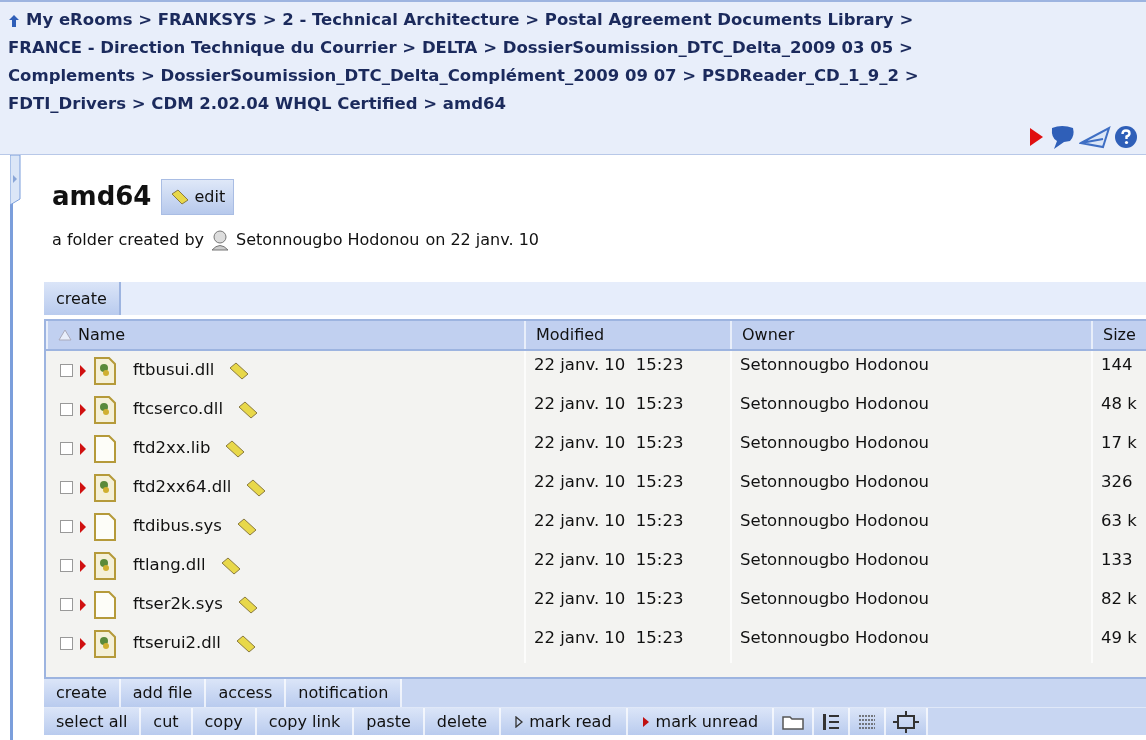 Image resolution: width=1146 pixels, height=740 pixels. I want to click on breadcrumb-link: amd64, so click(474, 103).